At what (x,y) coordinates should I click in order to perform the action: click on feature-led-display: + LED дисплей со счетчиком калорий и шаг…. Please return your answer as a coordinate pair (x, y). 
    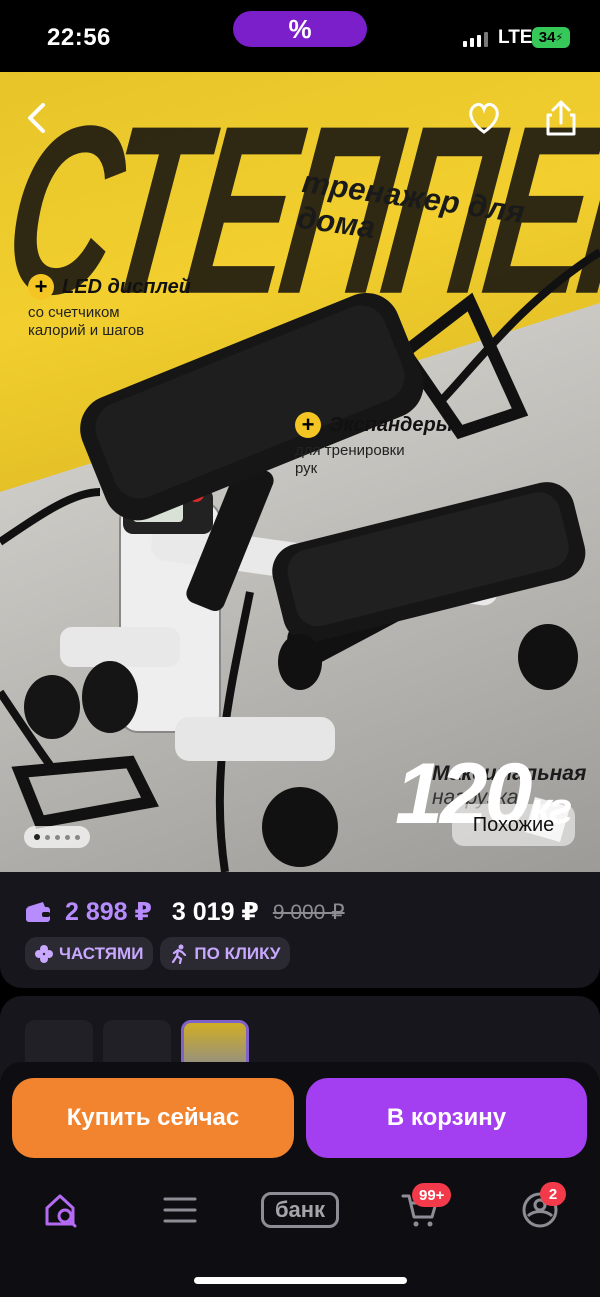
    Looking at the image, I should click on (128, 307).